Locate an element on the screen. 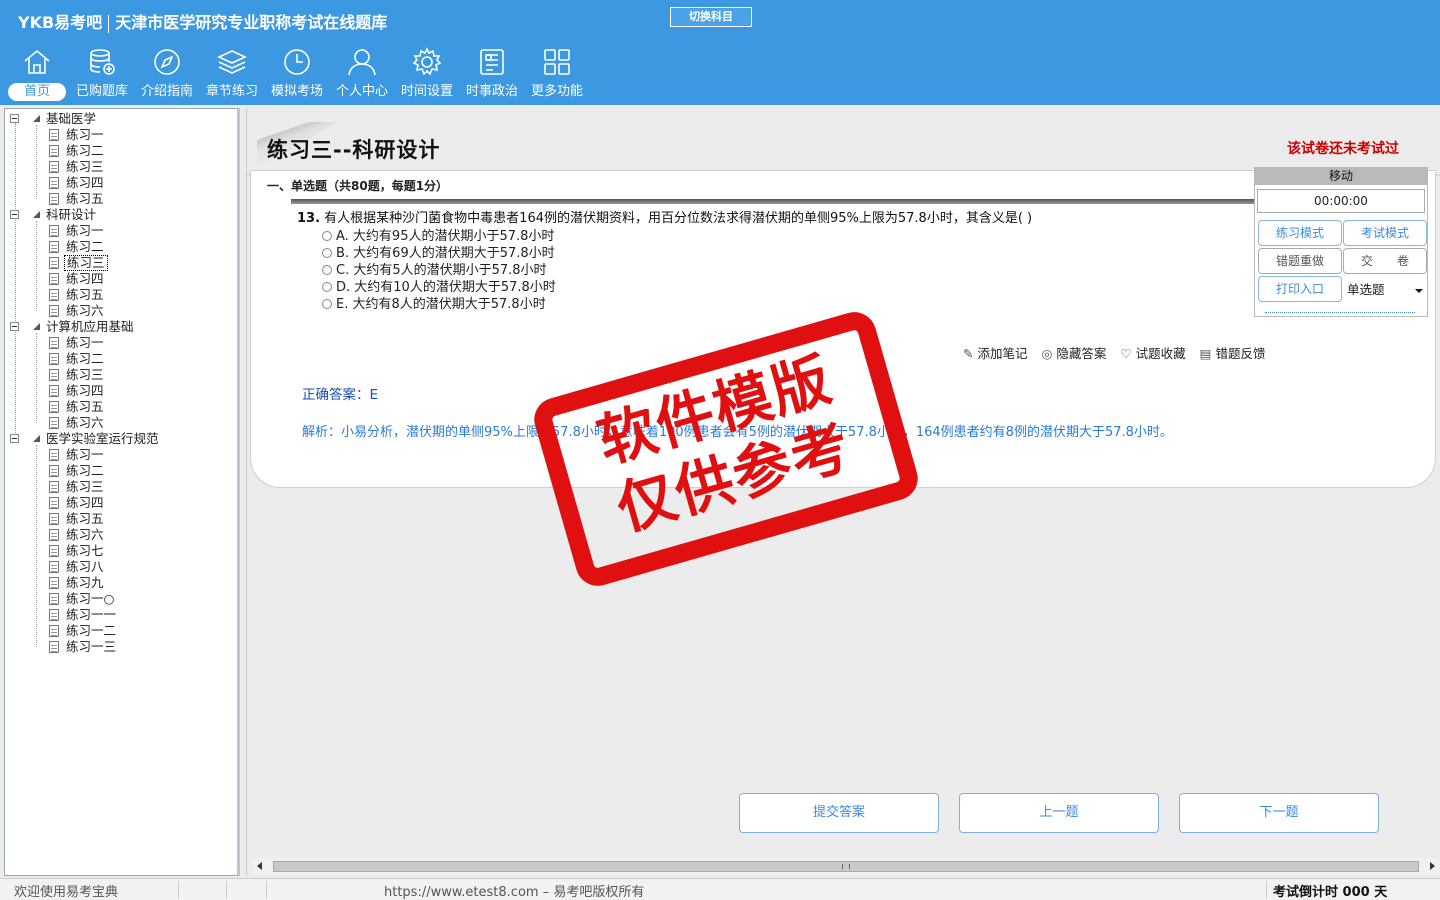 This screenshot has height=900, width=1440. submit-answer-button: 提交答案 is located at coordinates (839, 813).